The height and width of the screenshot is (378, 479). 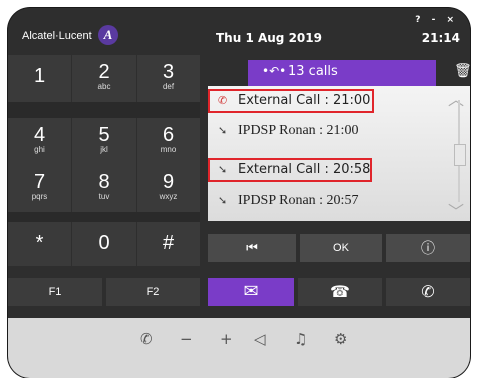 I want to click on f1-key: F1, so click(x=55, y=292).